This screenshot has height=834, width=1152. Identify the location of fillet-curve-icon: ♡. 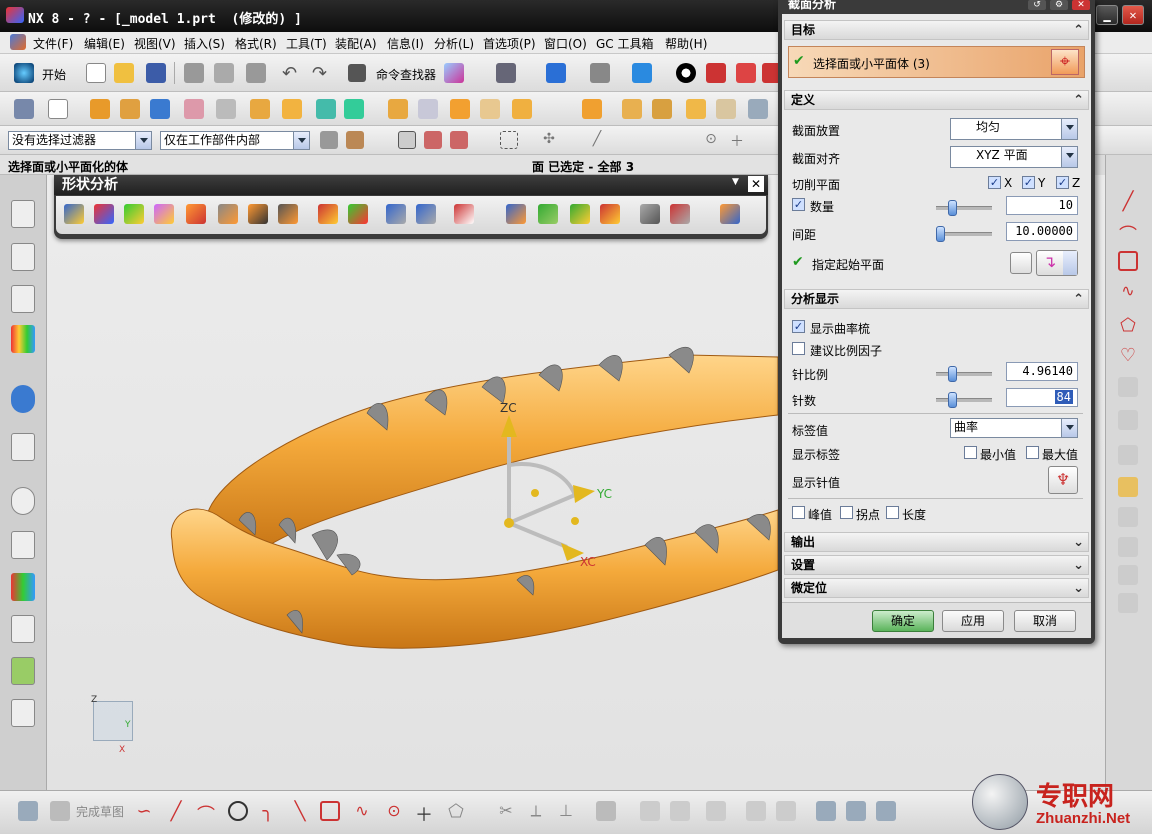
(1128, 355).